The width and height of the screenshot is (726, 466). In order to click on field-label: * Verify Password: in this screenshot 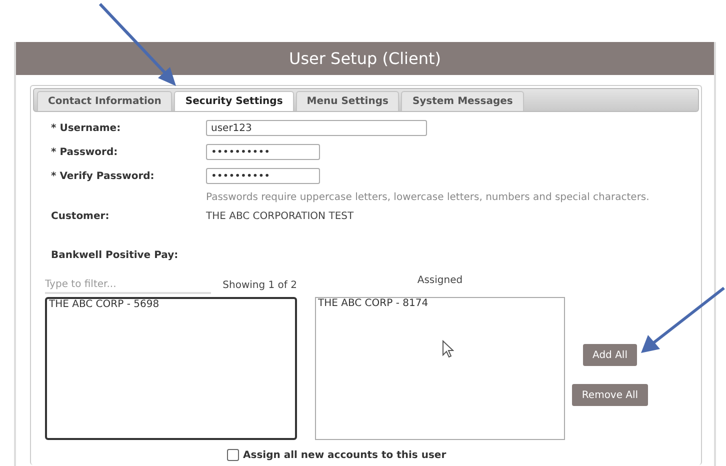, I will do `click(103, 176)`.